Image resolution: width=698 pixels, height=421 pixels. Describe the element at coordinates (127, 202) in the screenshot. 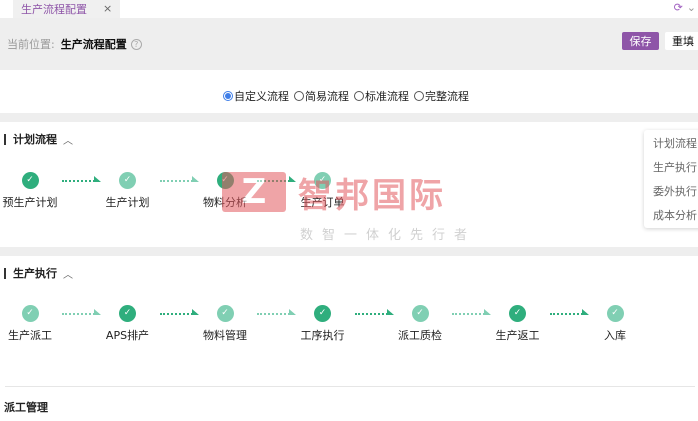

I see `step-label: 生产计划` at that location.